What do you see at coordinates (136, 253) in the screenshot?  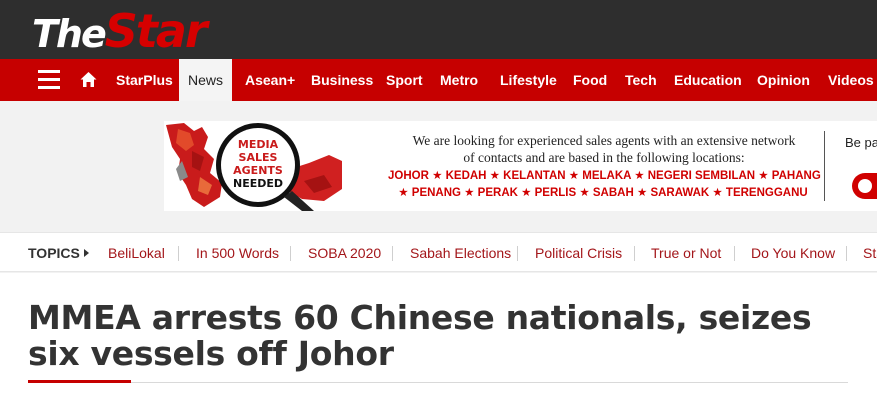 I see `topic-belilokal: BeliLokal` at bounding box center [136, 253].